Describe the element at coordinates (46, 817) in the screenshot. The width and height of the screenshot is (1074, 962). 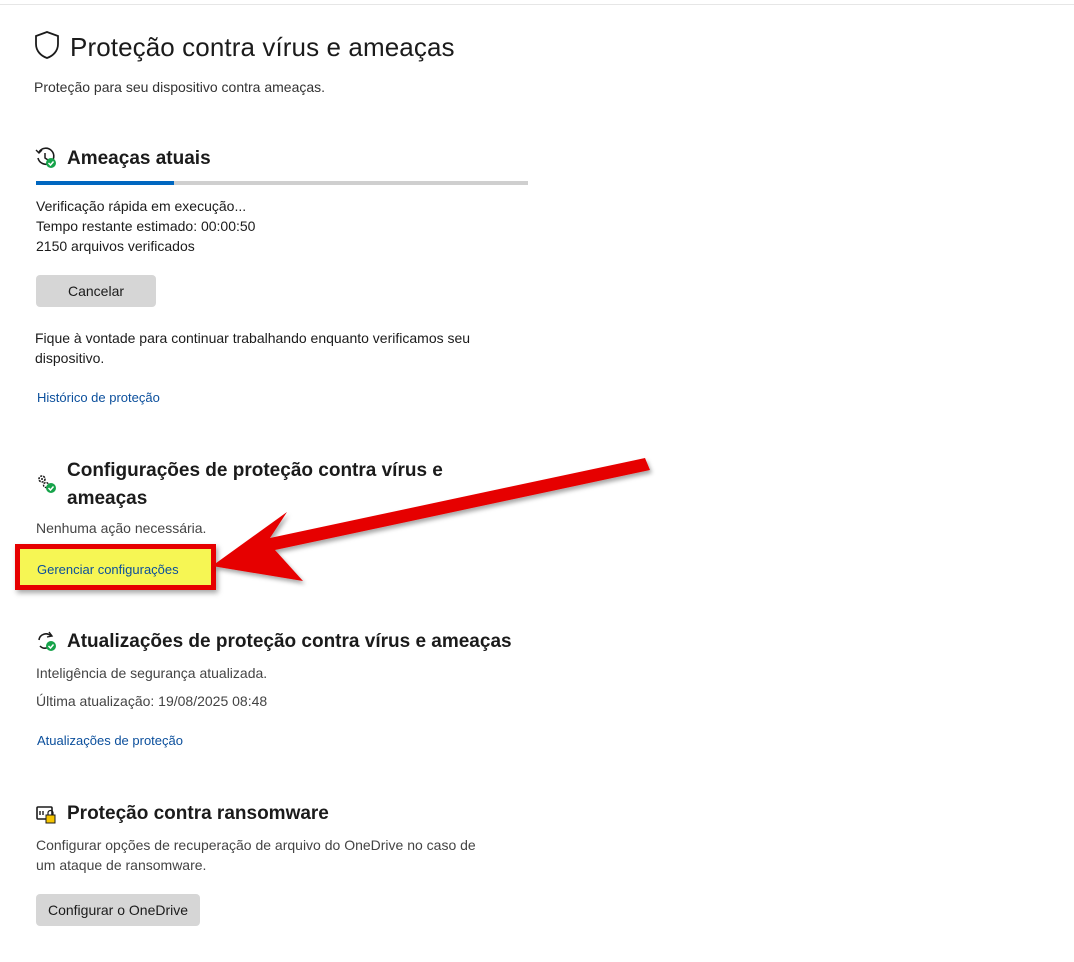
I see `ransomware-icon` at that location.